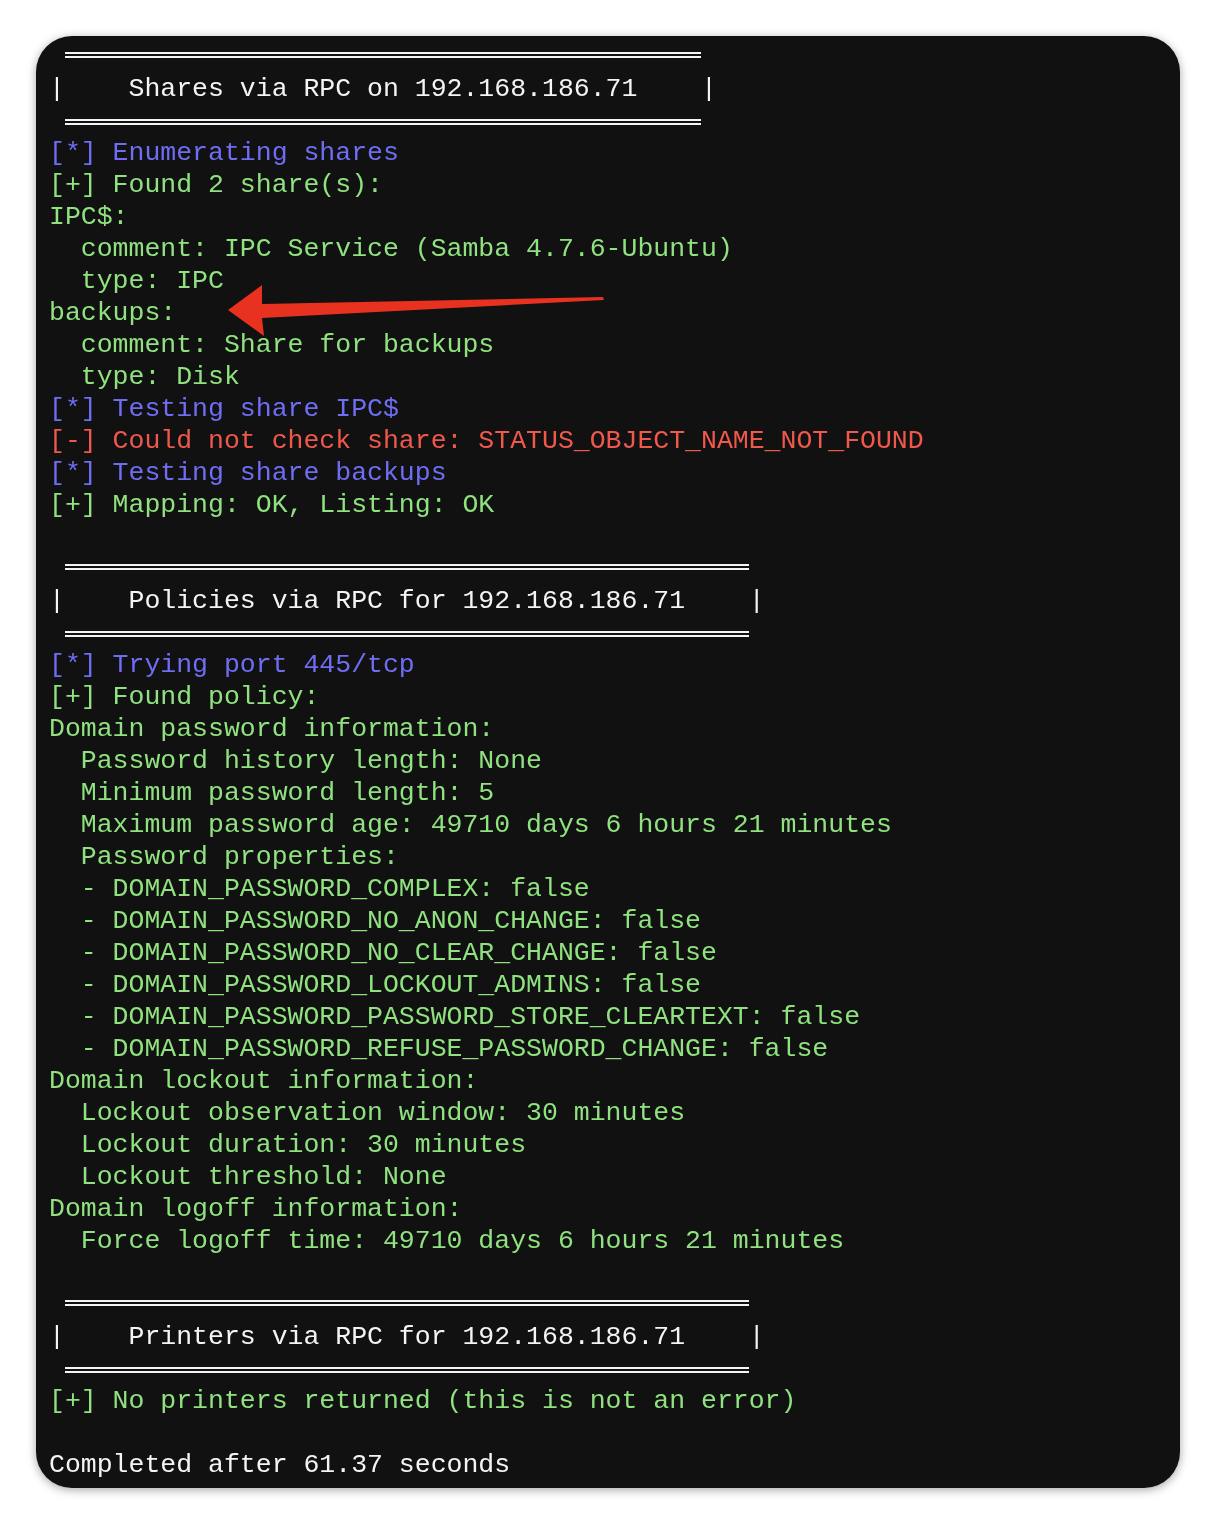  I want to click on banner-title: | Shares via RPC on 192.168.186.71 |, so click(383, 89).